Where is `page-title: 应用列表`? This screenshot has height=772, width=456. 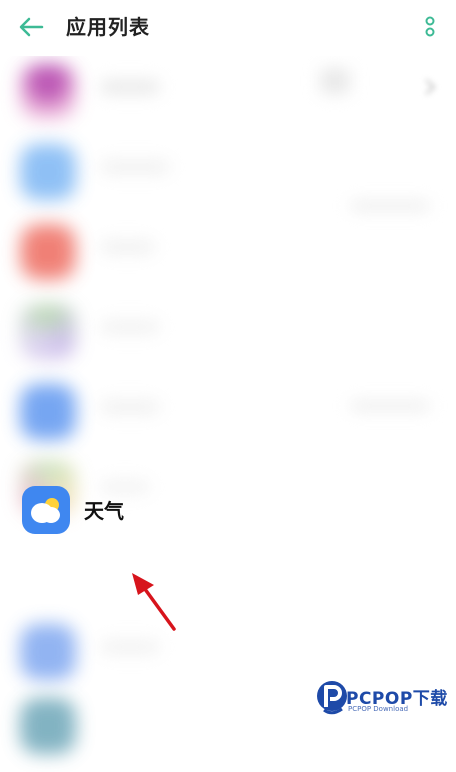
page-title: 应用列表 is located at coordinates (108, 27).